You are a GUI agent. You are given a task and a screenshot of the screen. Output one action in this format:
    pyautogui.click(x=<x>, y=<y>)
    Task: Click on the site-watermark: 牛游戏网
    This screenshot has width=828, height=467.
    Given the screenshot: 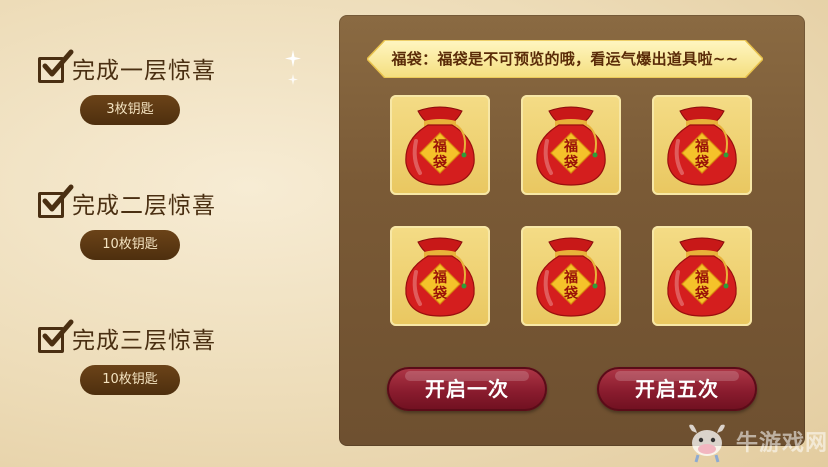 What is the action you would take?
    pyautogui.click(x=756, y=441)
    